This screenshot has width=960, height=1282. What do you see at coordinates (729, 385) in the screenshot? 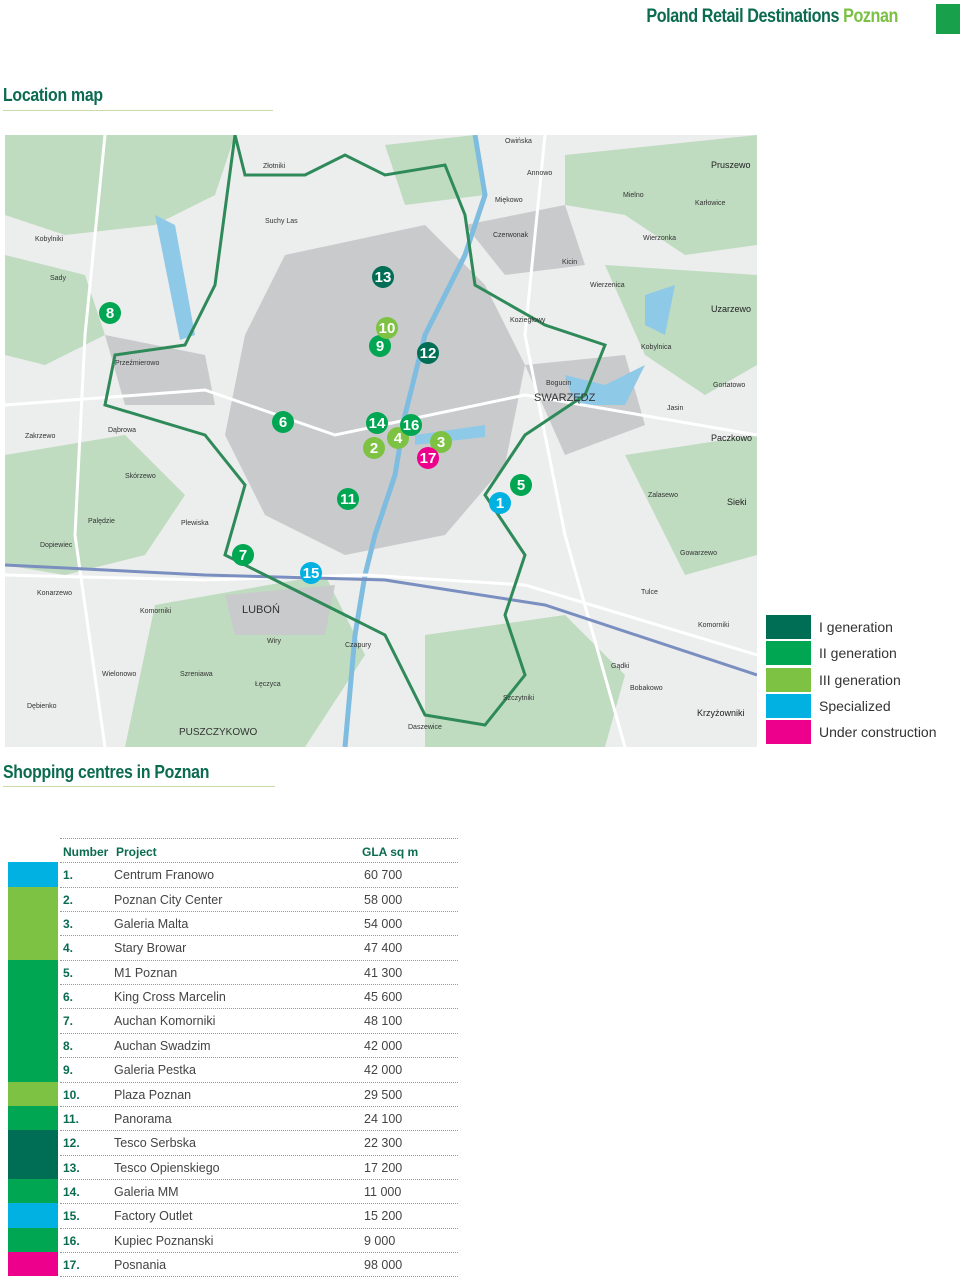
I see `svg-text: Gortatowo` at bounding box center [729, 385].